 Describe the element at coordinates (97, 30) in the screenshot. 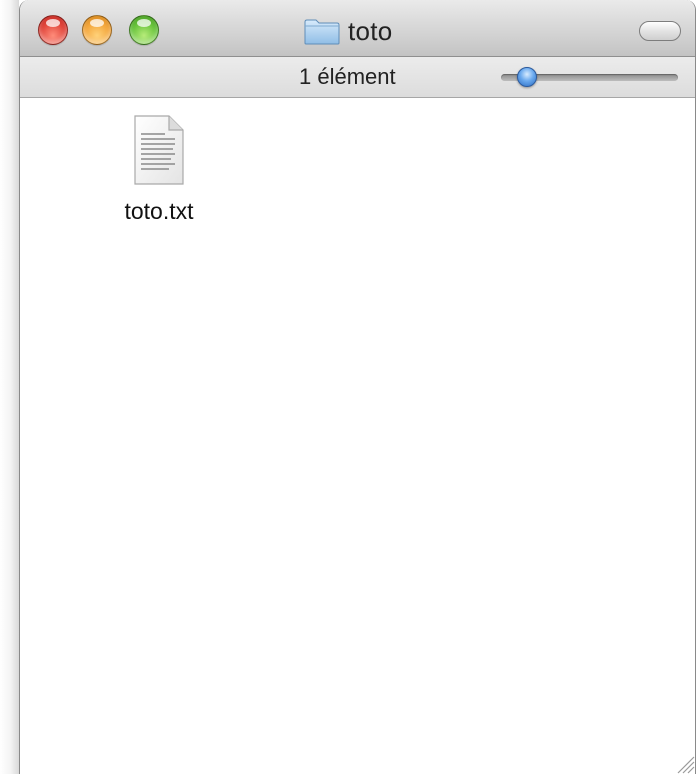

I see `minimize-button` at that location.